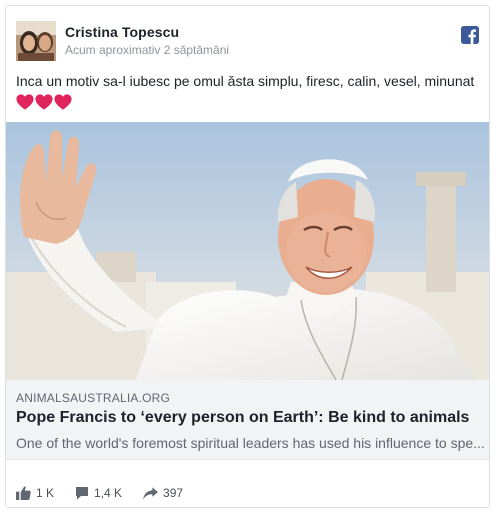  What do you see at coordinates (173, 493) in the screenshot?
I see `share-count: 397` at bounding box center [173, 493].